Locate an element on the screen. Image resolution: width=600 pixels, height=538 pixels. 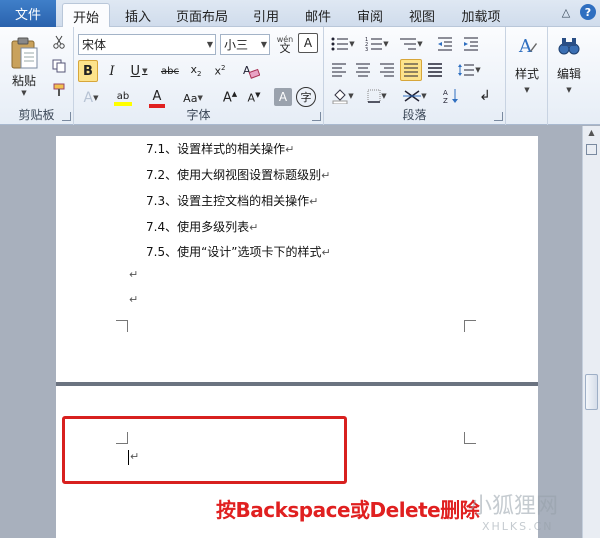
styles-group: A 样式 ▼ is located at coordinates (527, 76).